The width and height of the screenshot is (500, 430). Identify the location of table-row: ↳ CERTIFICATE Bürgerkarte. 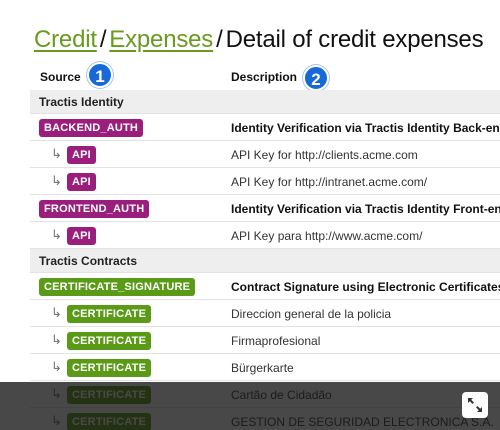
(265, 367).